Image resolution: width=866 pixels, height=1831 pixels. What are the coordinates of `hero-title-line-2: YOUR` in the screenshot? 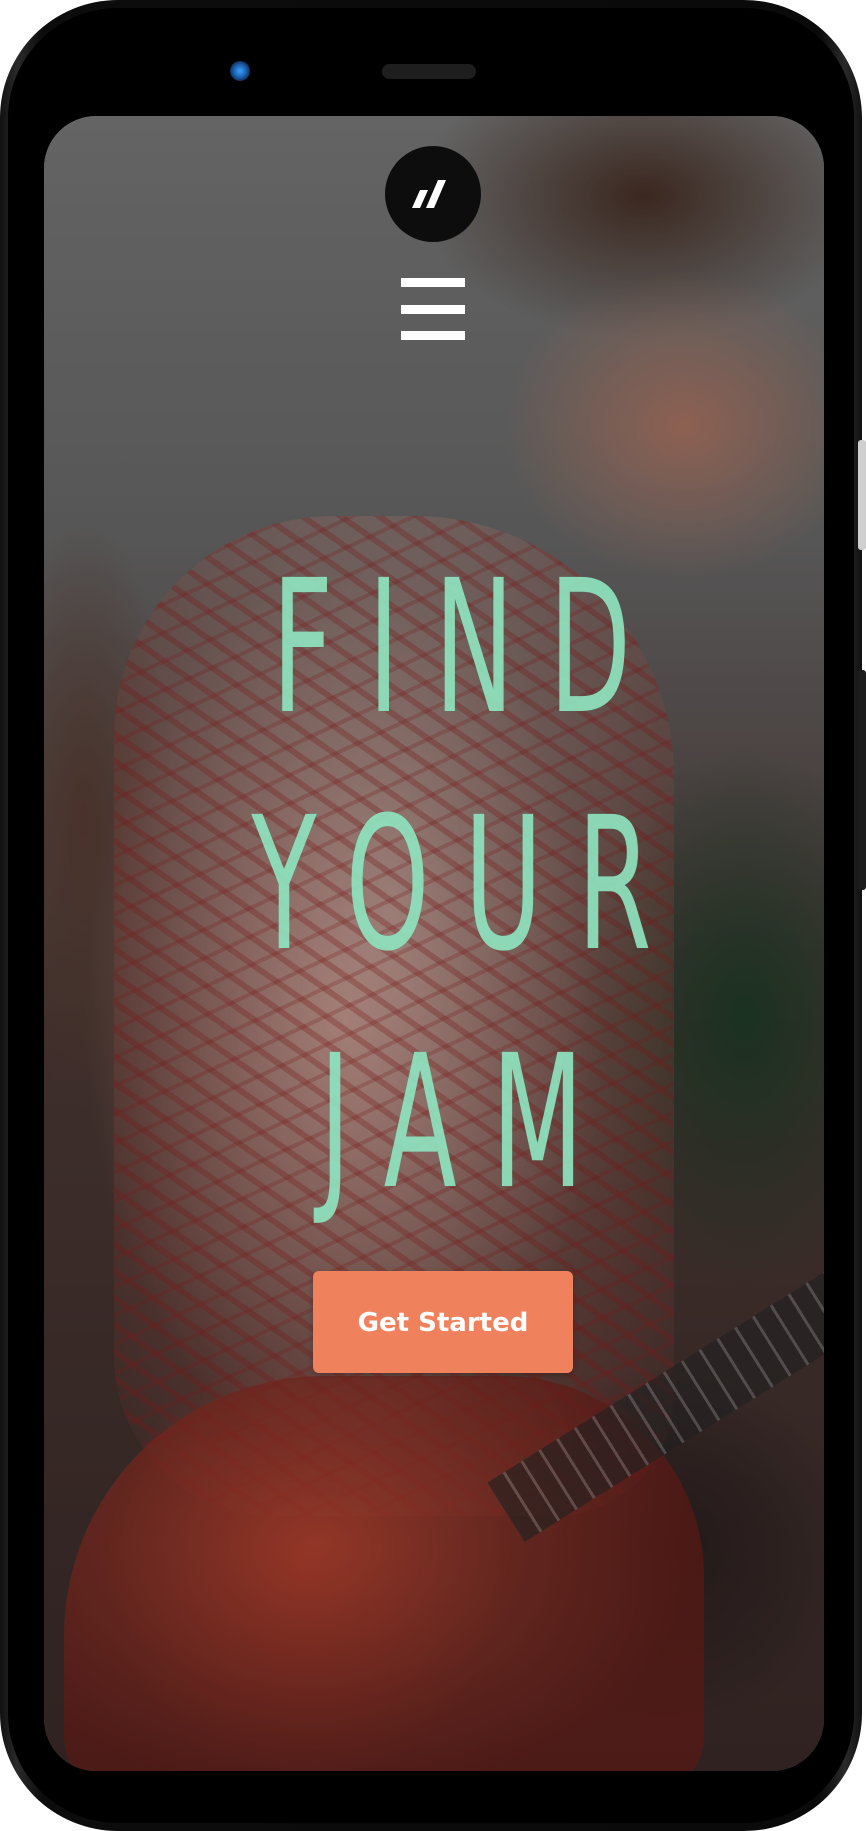 It's located at (469, 885).